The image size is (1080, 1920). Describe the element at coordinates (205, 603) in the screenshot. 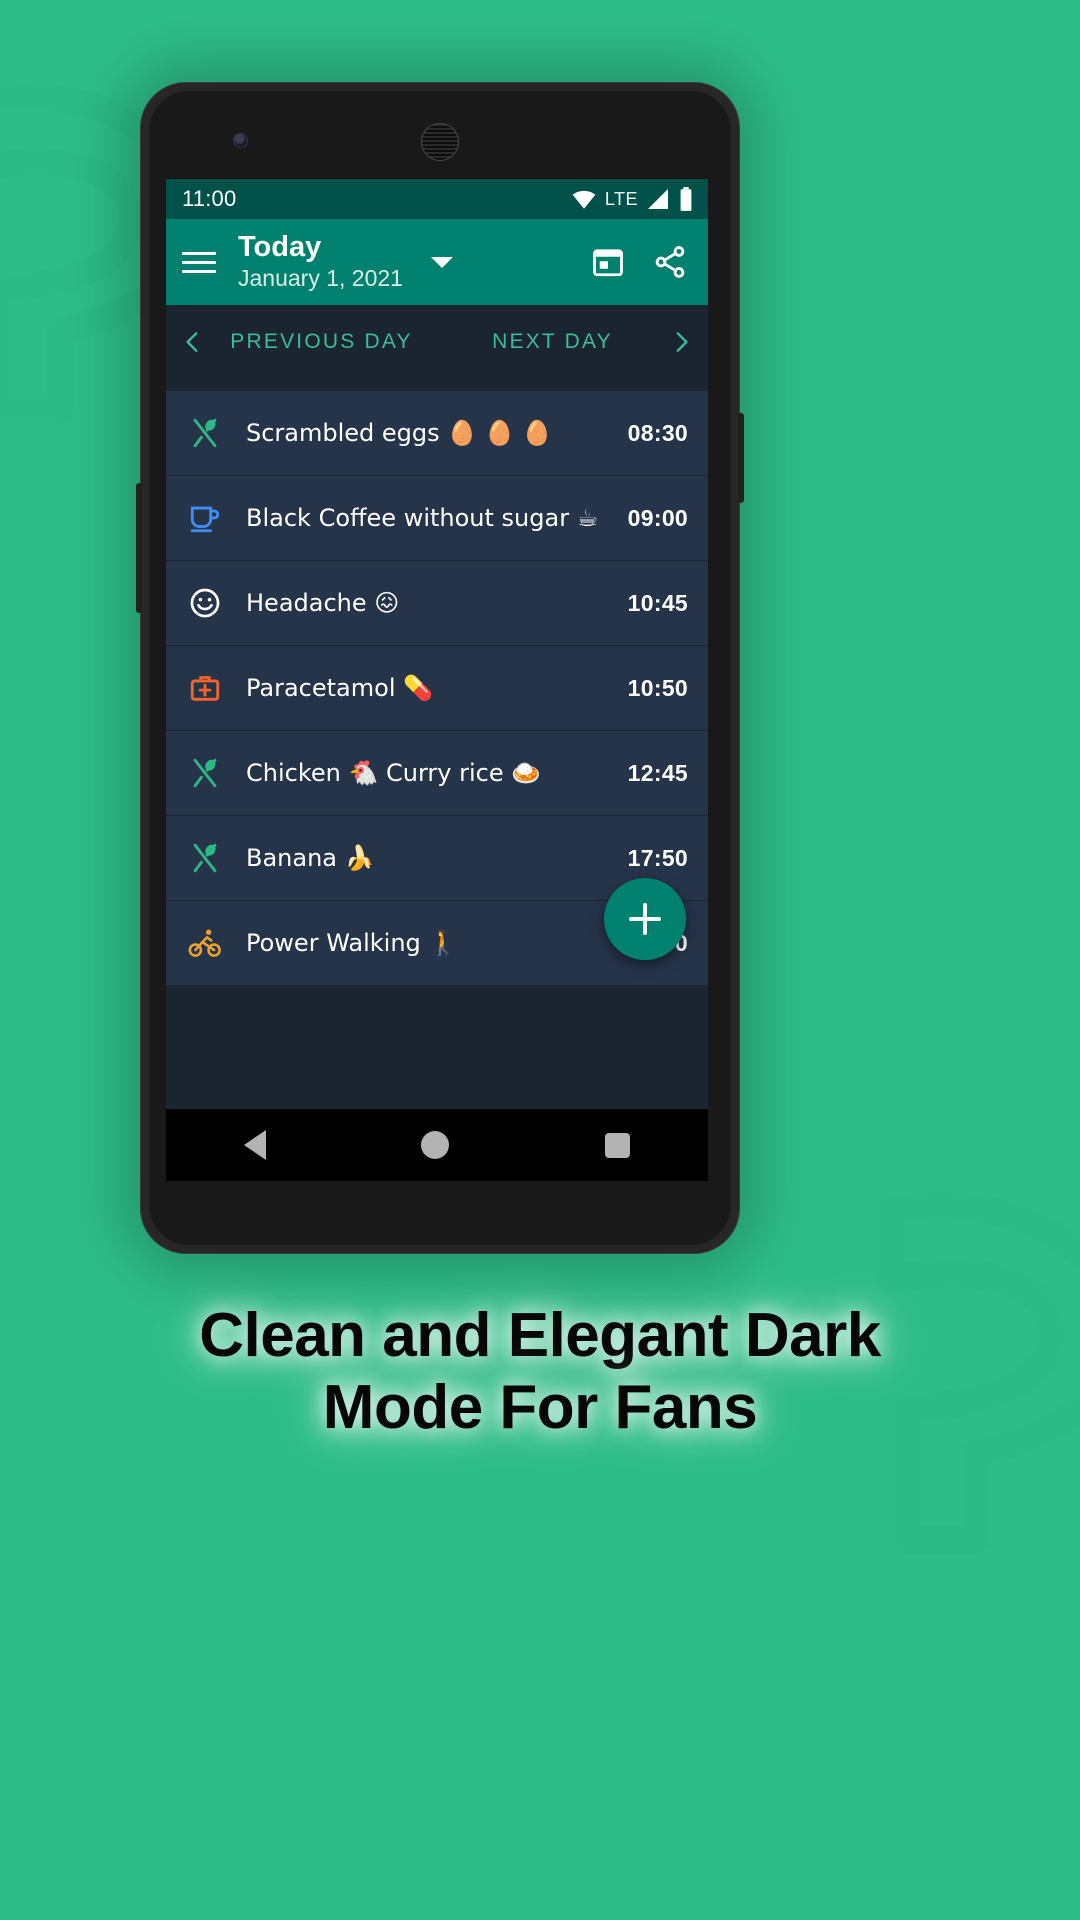

I see `smiley-face-icon` at that location.